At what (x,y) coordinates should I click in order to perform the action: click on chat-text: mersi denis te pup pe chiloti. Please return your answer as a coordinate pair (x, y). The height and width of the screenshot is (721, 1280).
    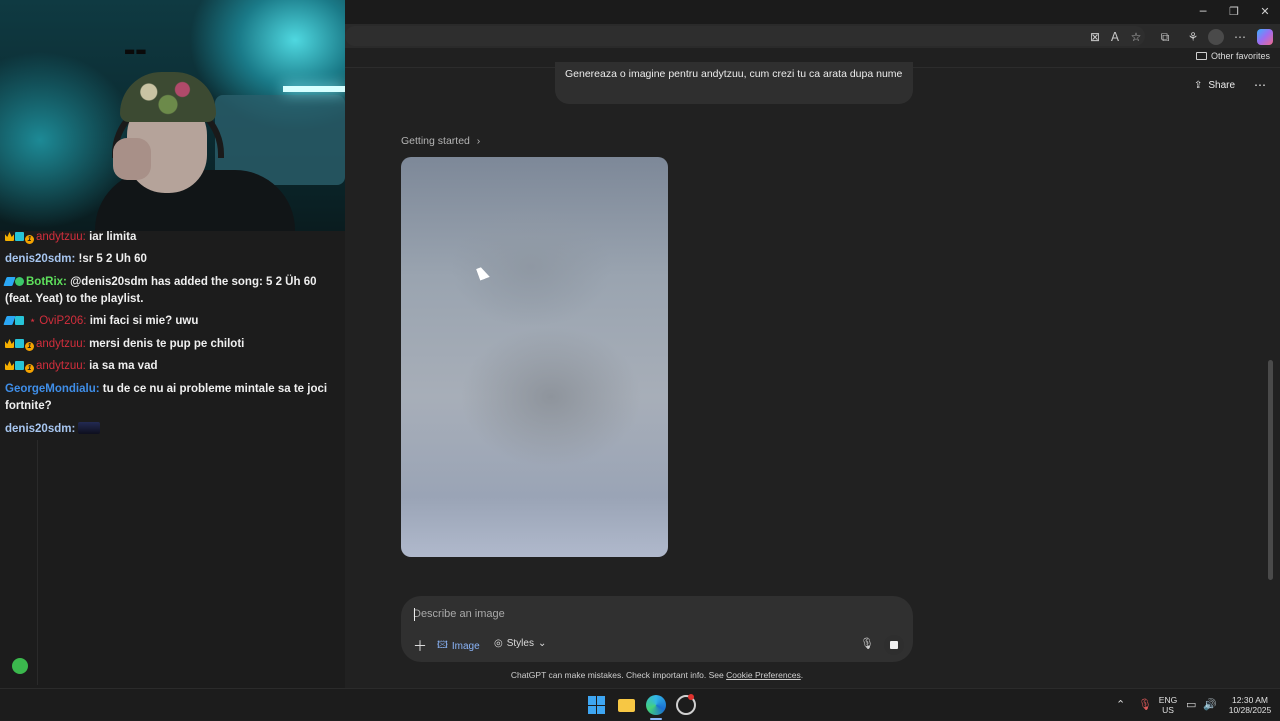
    Looking at the image, I should click on (167, 344).